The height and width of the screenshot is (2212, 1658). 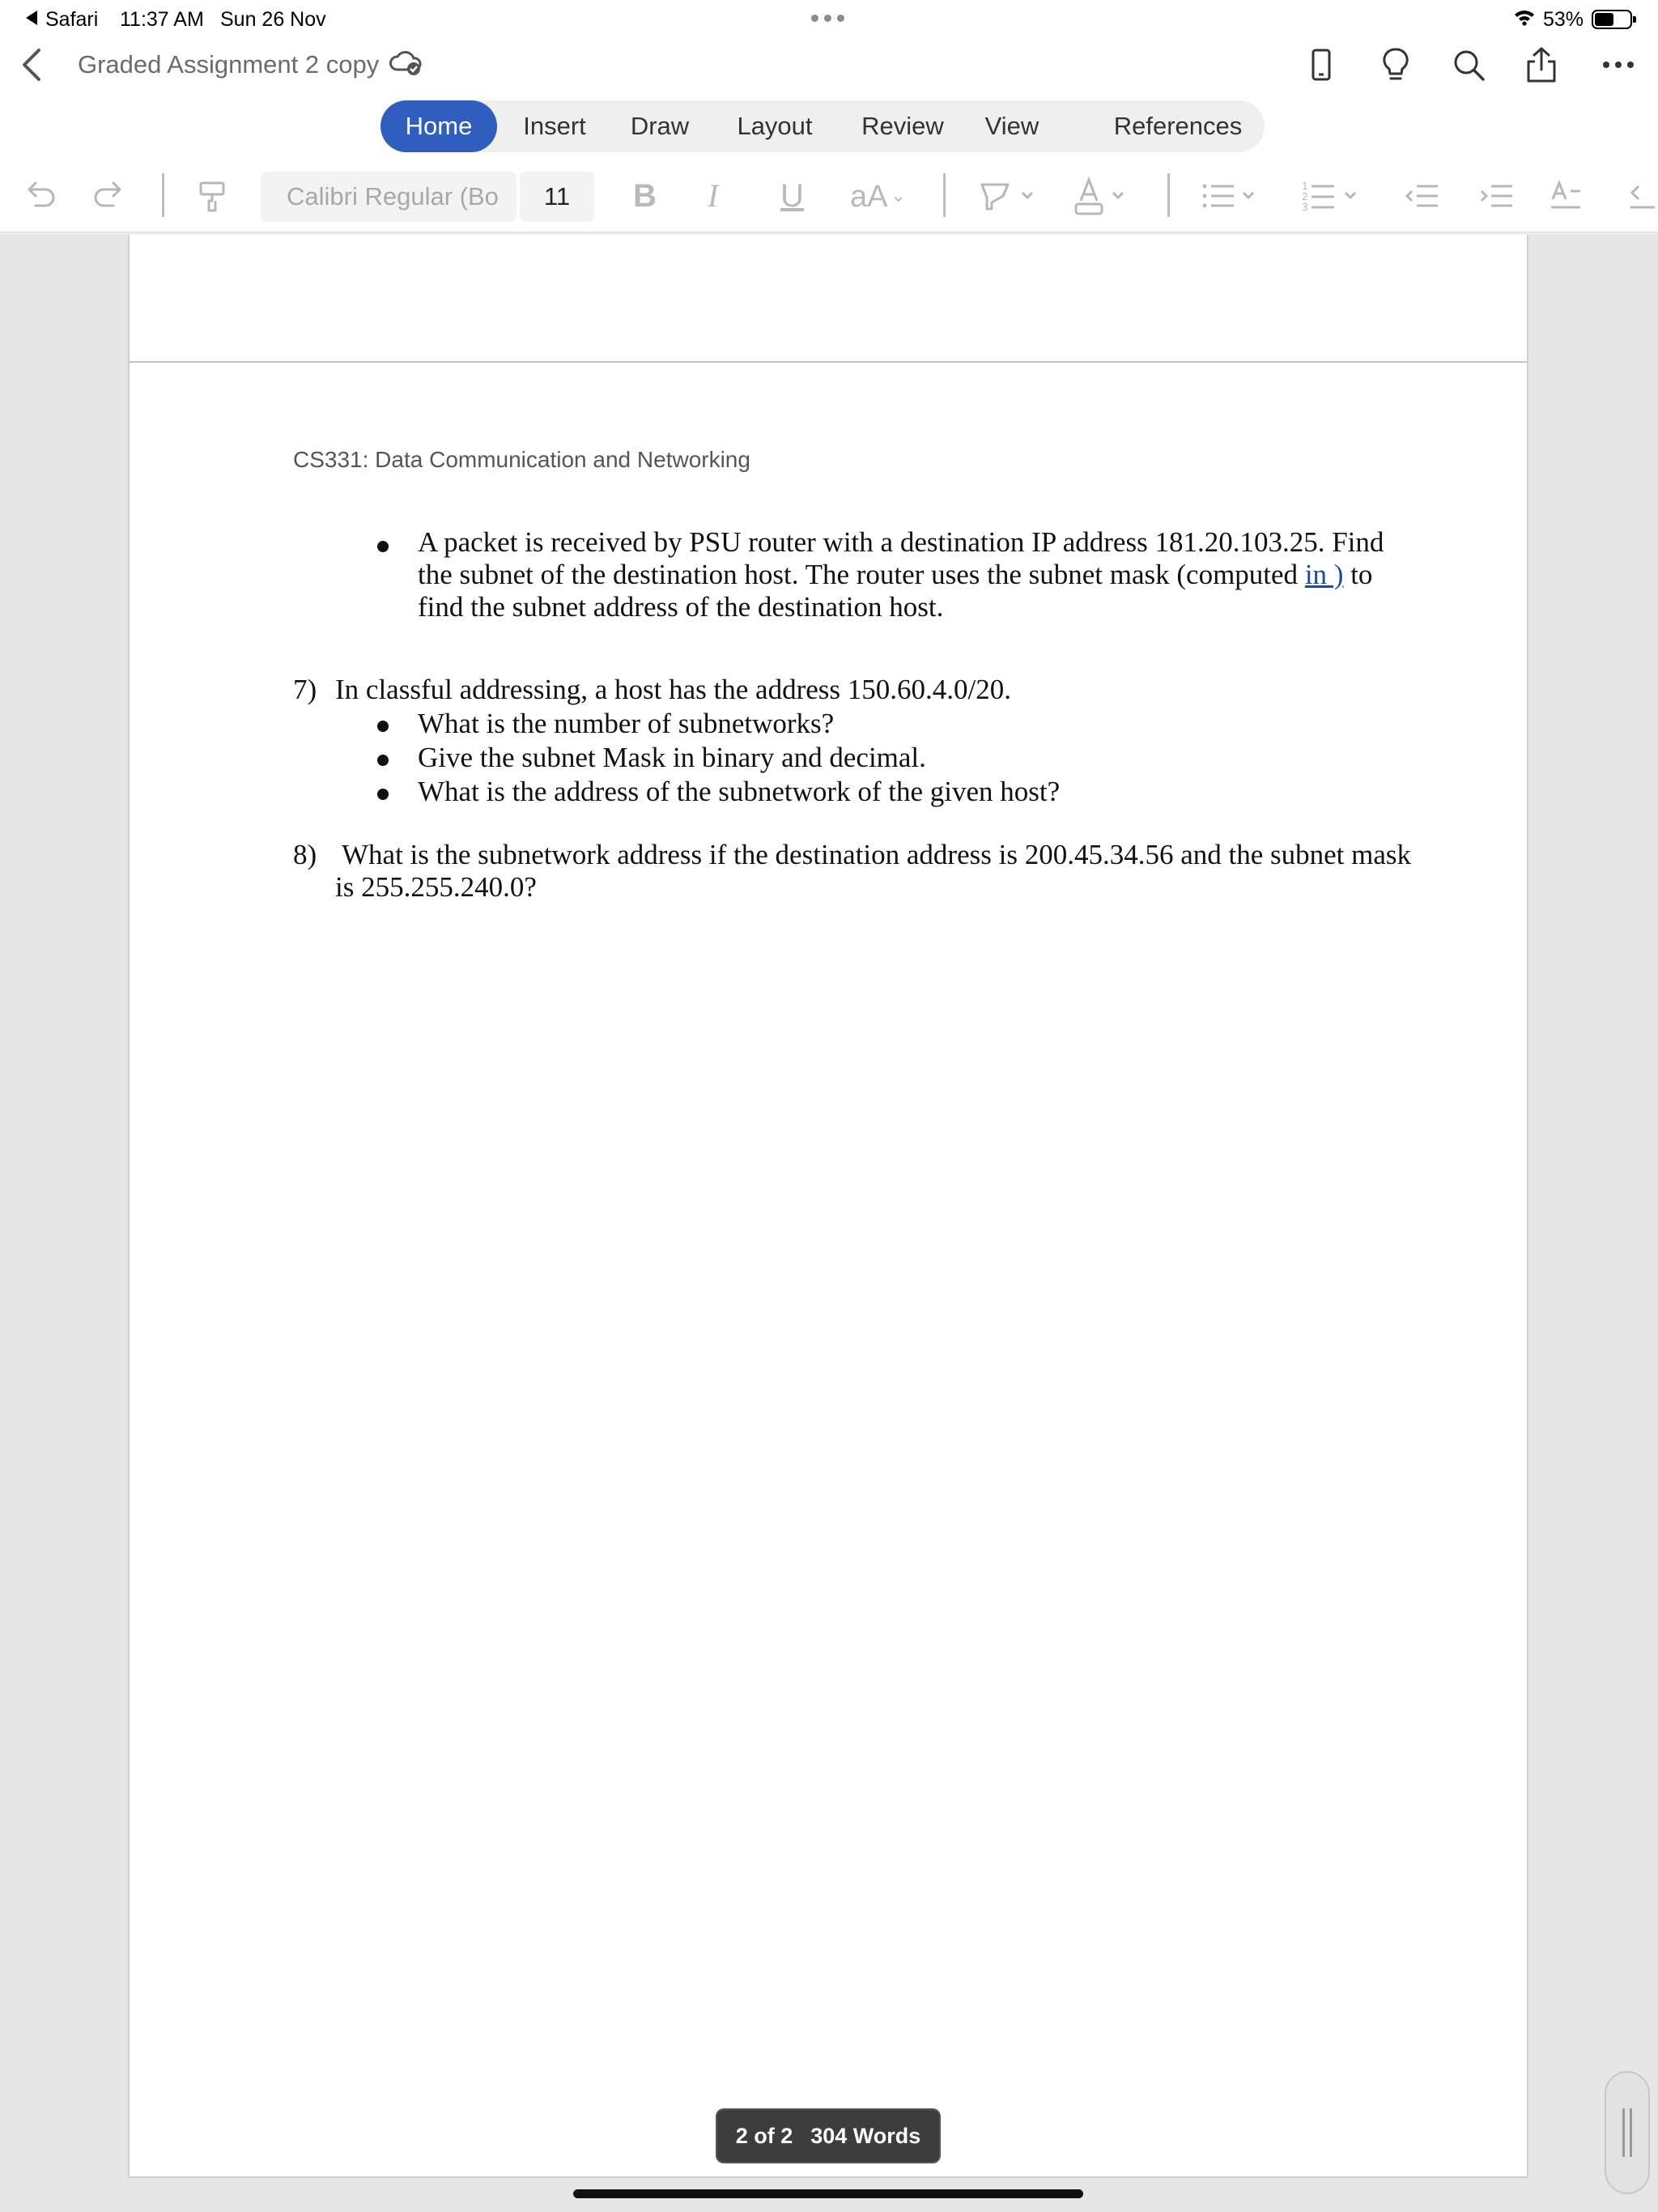 What do you see at coordinates (162, 19) in the screenshot?
I see `status-time: 11:37 AM` at bounding box center [162, 19].